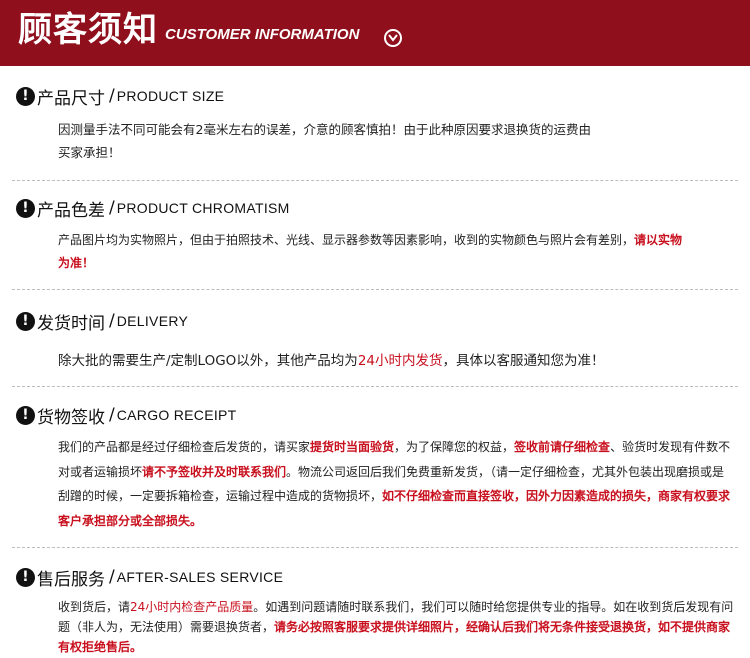 This screenshot has width=750, height=658. What do you see at coordinates (200, 577) in the screenshot?
I see `section-title-en: AFTER-SALES SERVICE` at bounding box center [200, 577].